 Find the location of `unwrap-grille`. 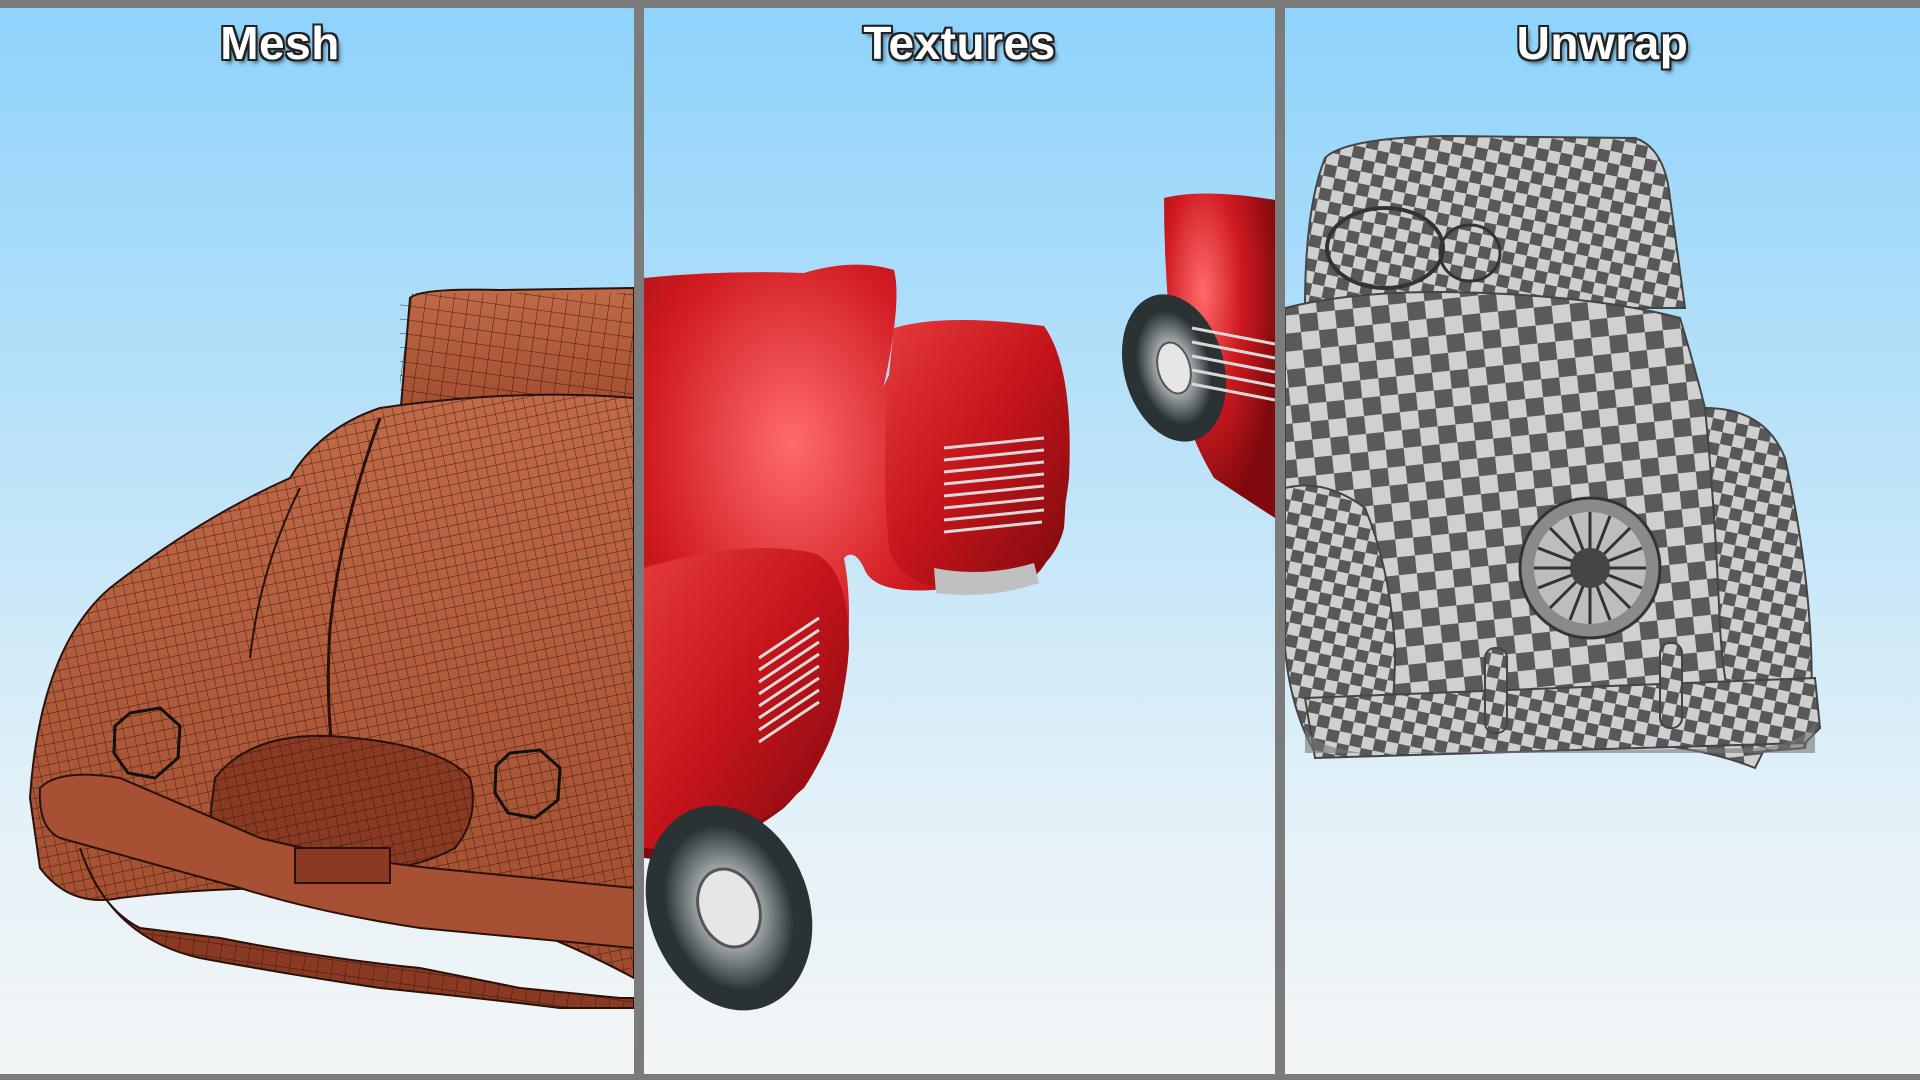

unwrap-grille is located at coordinates (1590, 568).